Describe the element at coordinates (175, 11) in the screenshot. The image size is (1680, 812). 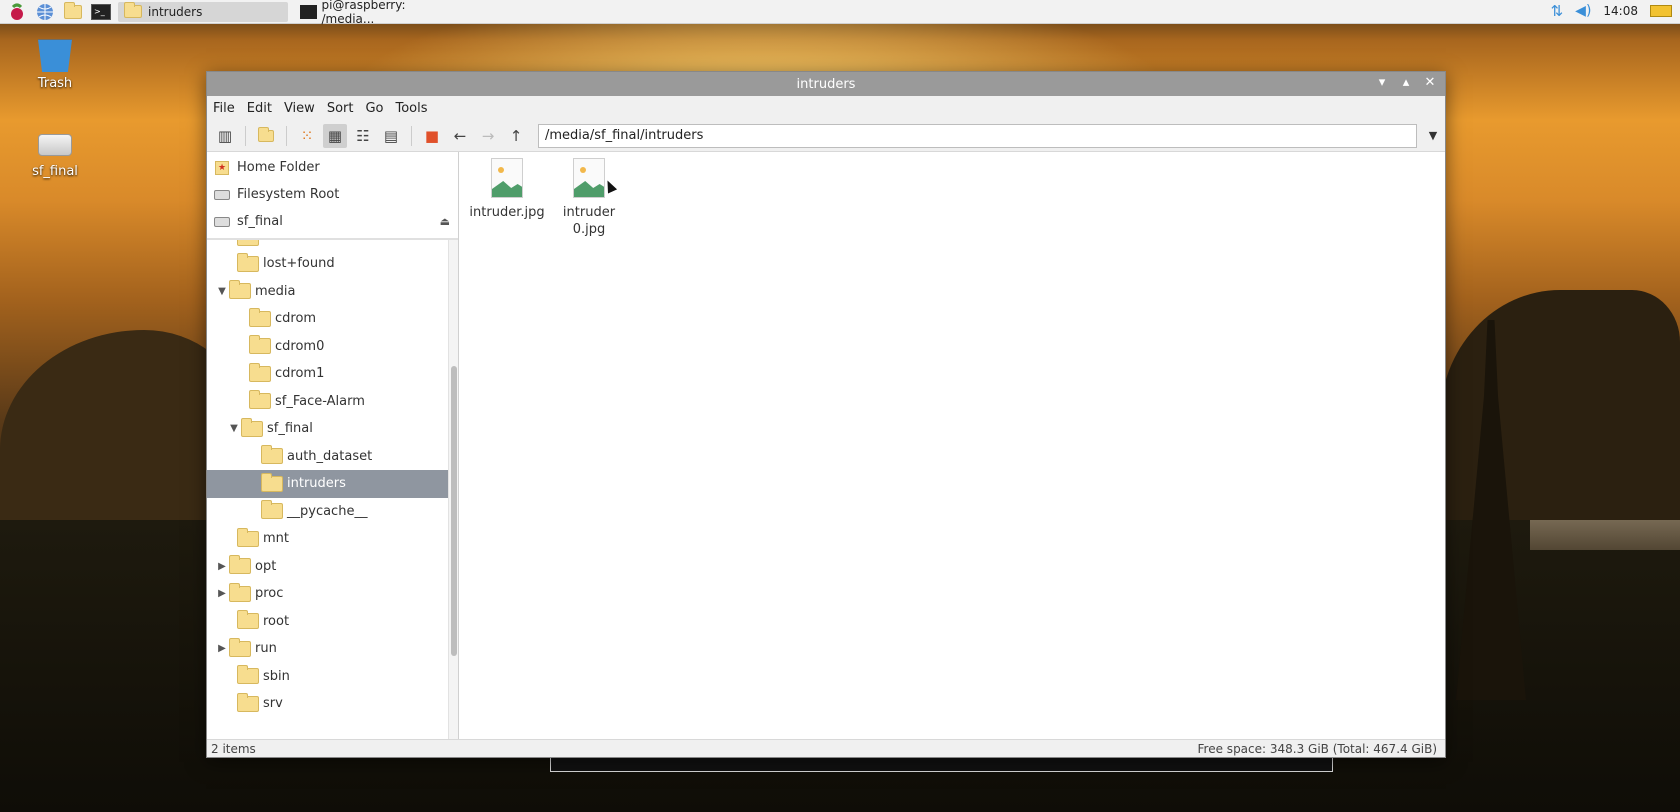
I see `task-label: intruders` at that location.